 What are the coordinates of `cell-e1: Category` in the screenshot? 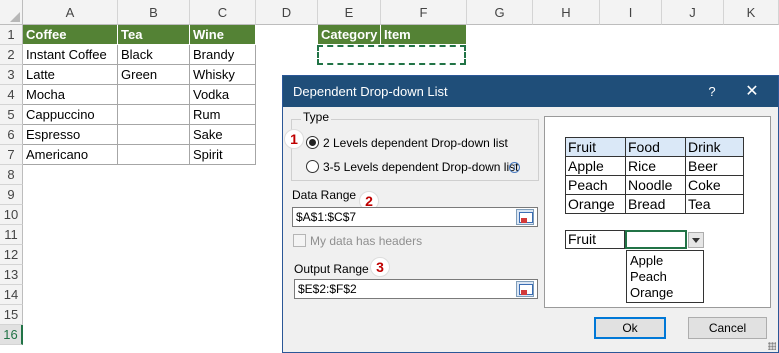 It's located at (349, 35).